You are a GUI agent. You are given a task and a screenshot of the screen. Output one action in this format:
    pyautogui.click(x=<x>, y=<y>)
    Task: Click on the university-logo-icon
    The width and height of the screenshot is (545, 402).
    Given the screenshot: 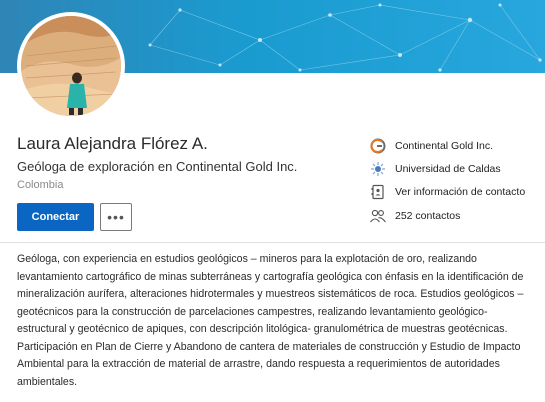 What is the action you would take?
    pyautogui.click(x=378, y=169)
    